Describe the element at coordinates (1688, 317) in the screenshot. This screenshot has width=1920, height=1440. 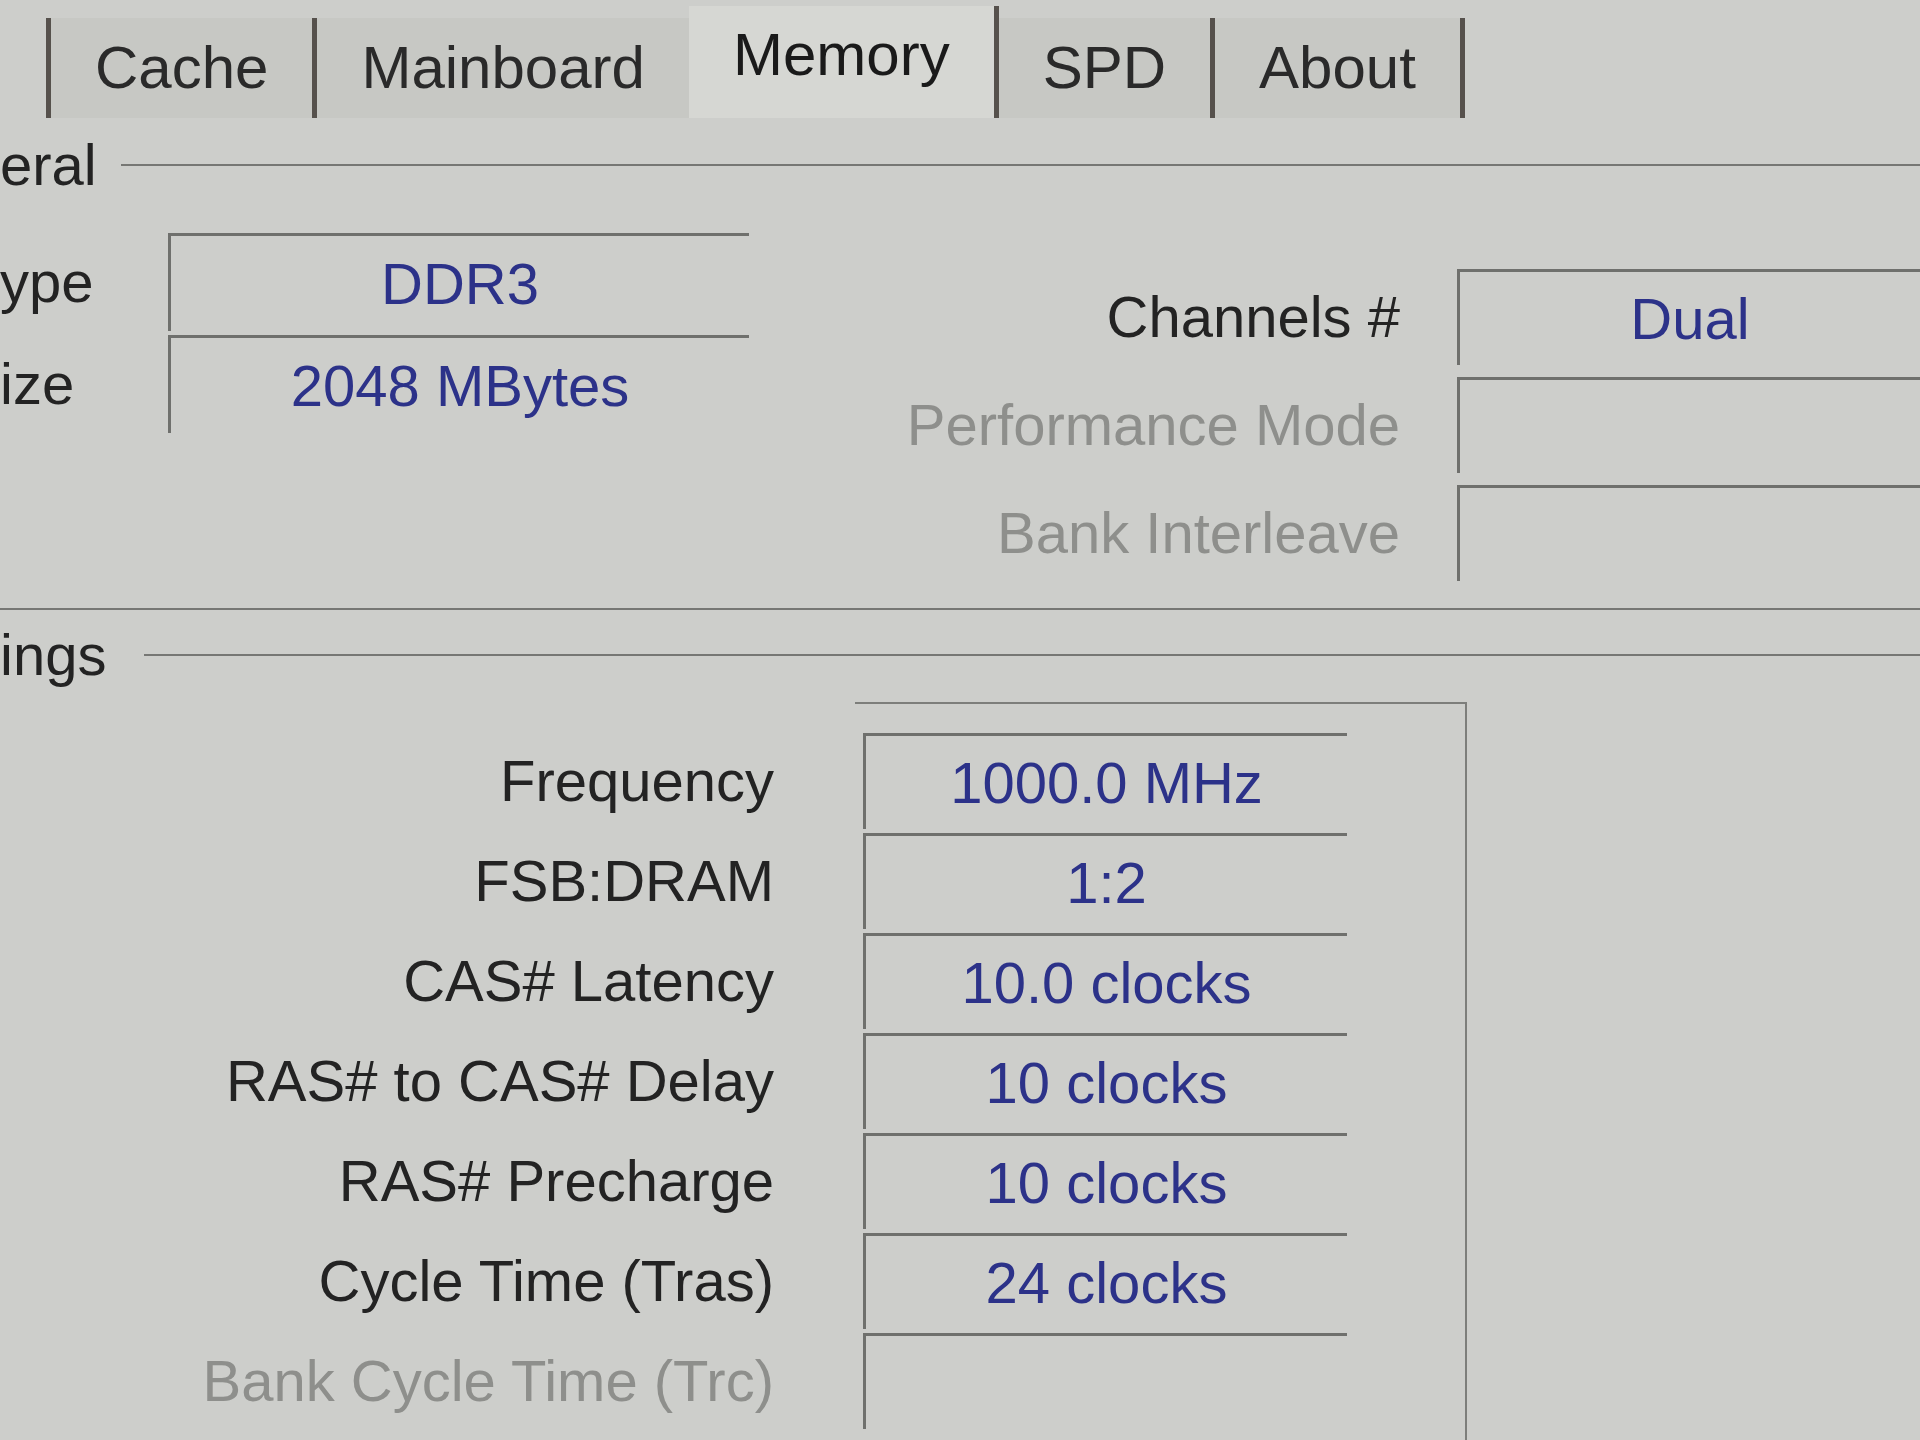
I see `value-field: Dual` at that location.